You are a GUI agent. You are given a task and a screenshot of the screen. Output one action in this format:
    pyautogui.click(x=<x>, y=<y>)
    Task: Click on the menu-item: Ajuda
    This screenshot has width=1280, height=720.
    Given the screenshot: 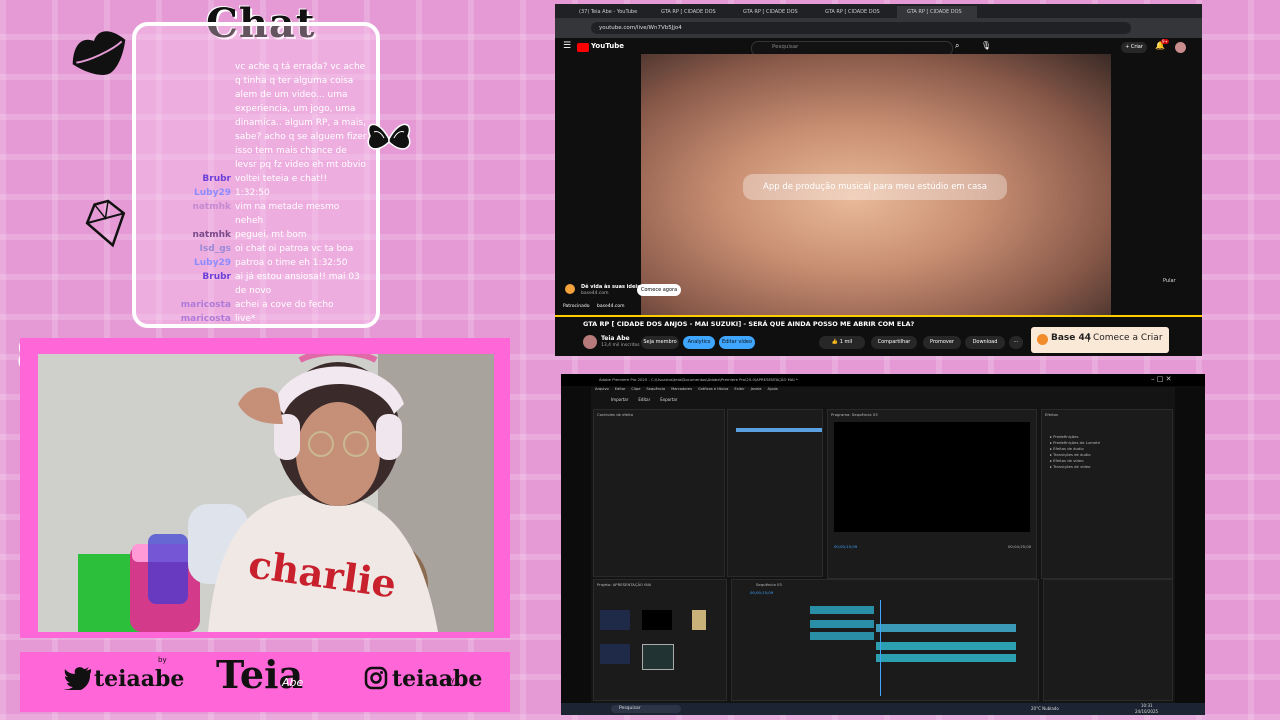 What is the action you would take?
    pyautogui.click(x=773, y=389)
    